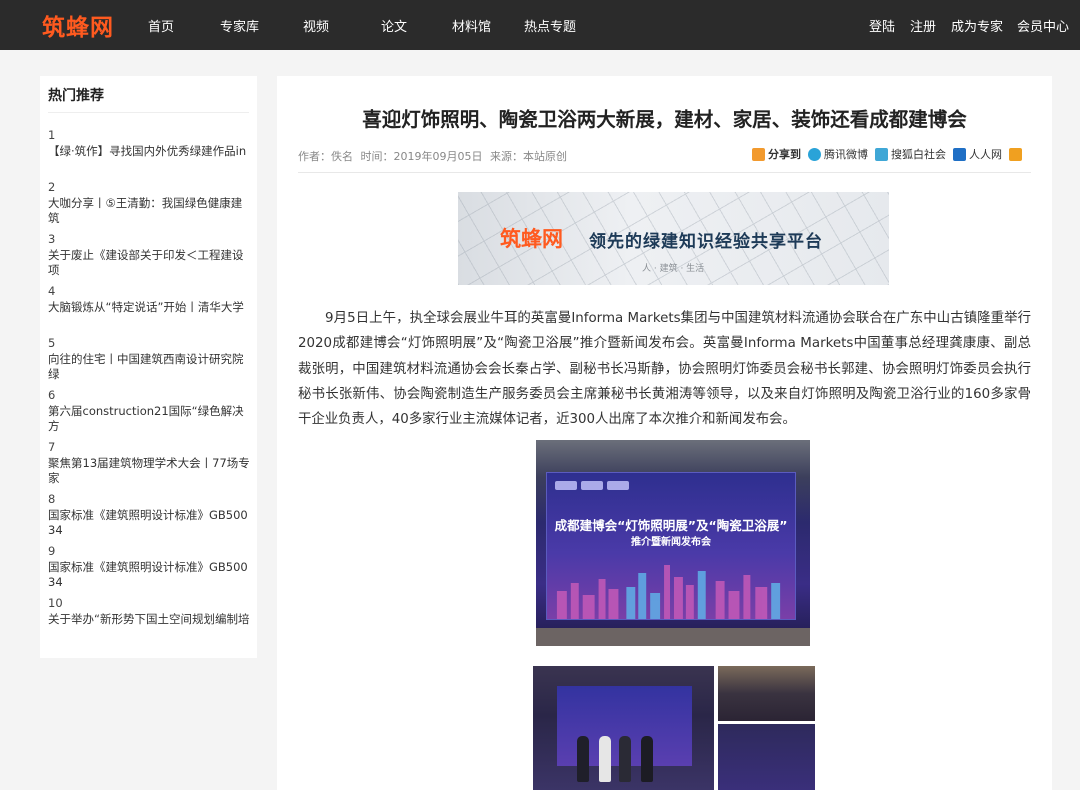 This screenshot has height=790, width=1080. Describe the element at coordinates (528, 156) in the screenshot. I see `article-source: 来源：本站原创` at that location.